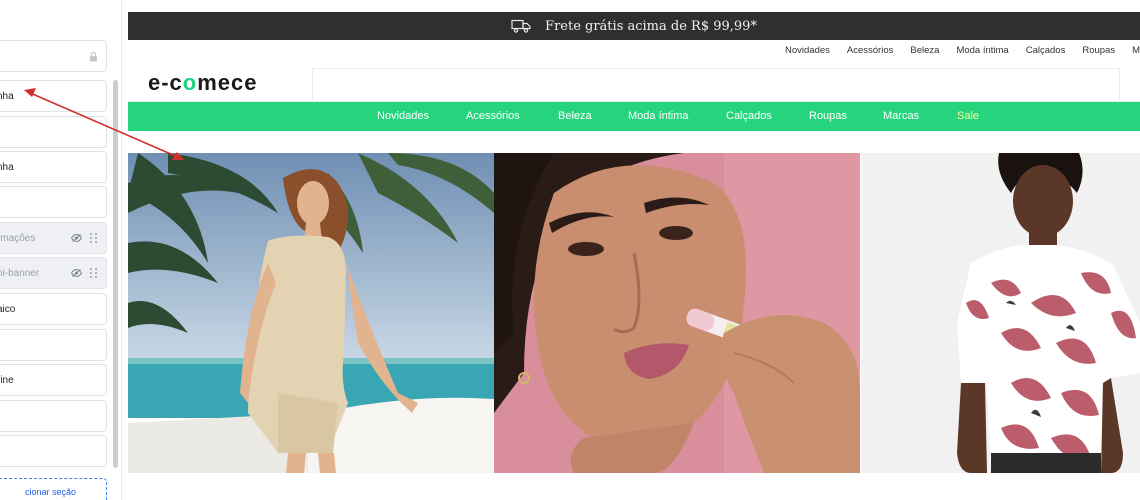 The height and width of the screenshot is (500, 1140). I want to click on top-link-calcados: Calçados, so click(1046, 50).